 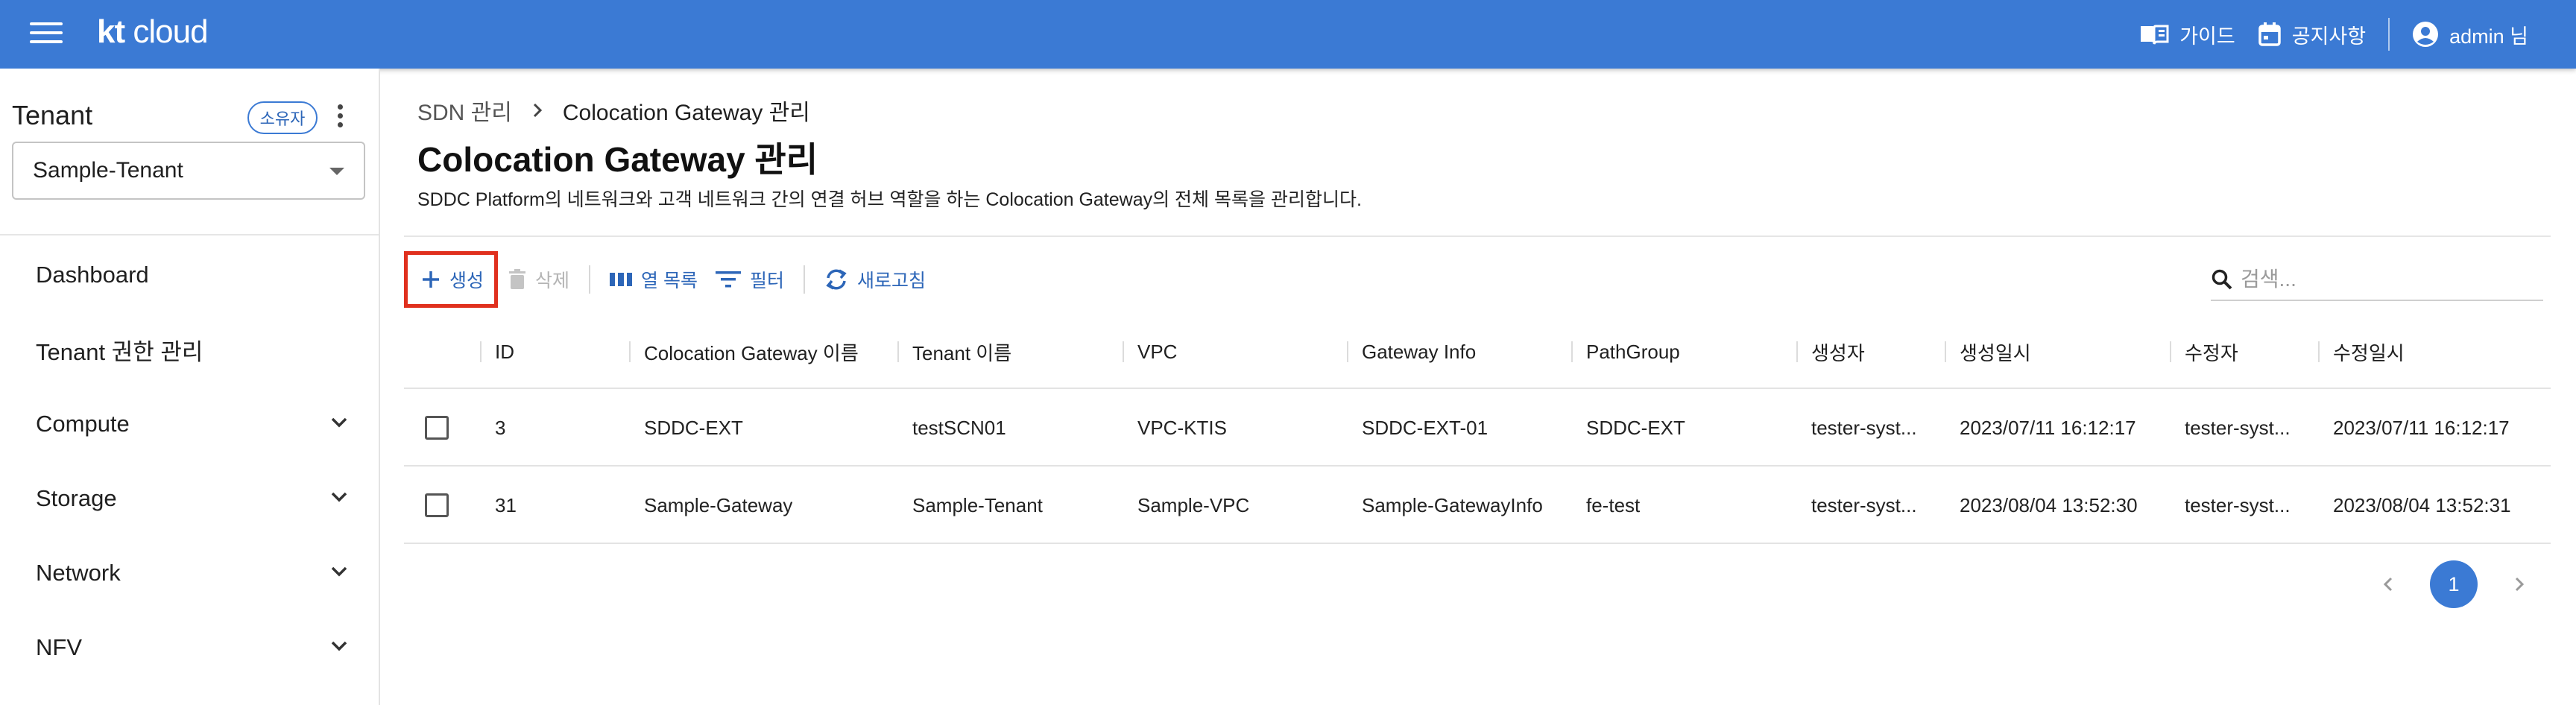 I want to click on calendar-icon, so click(x=2269, y=34).